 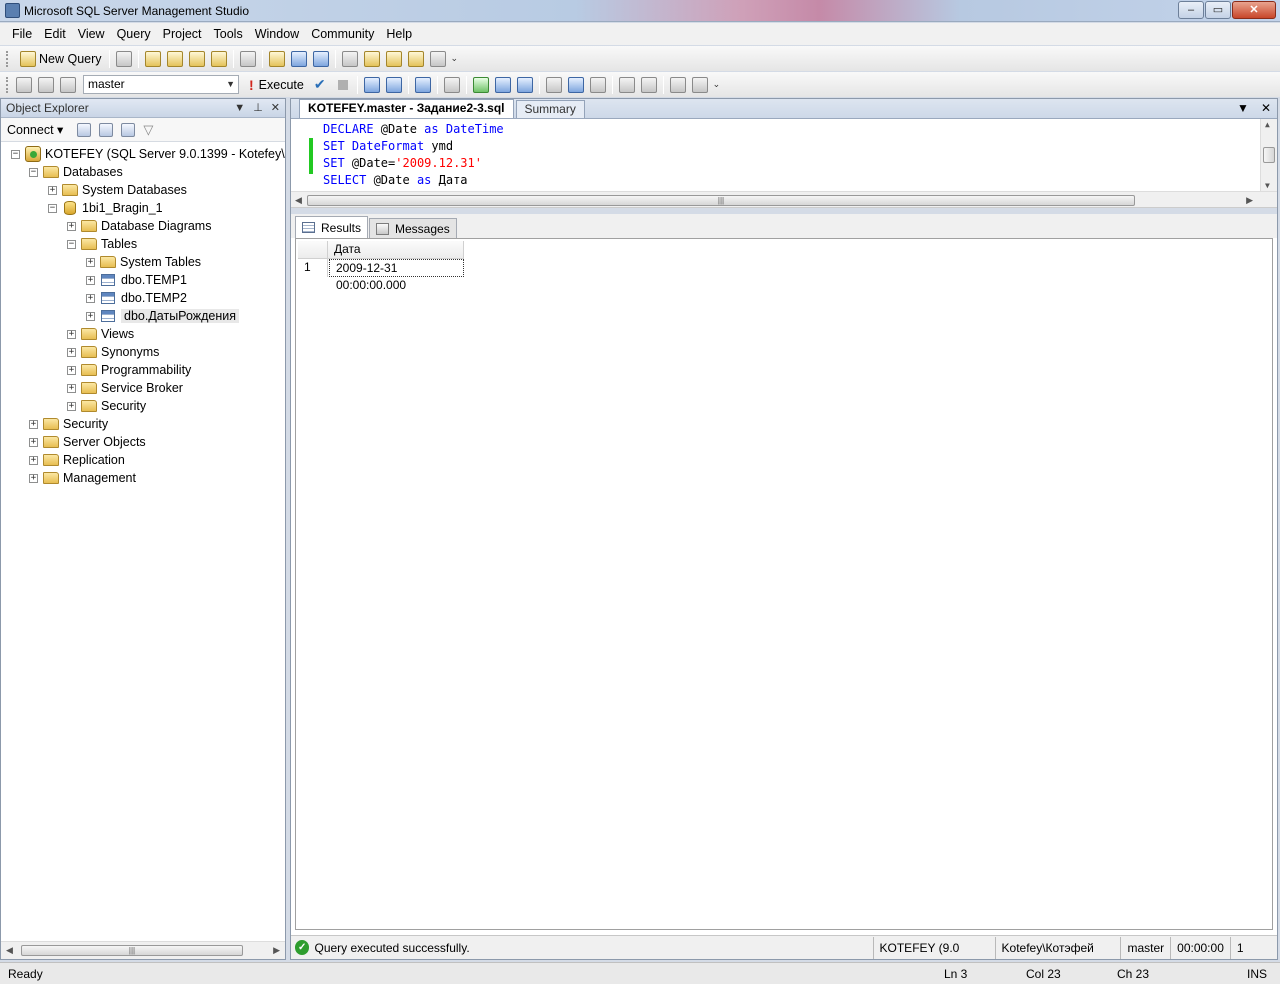 What do you see at coordinates (626, 84) in the screenshot?
I see `comment-icon` at bounding box center [626, 84].